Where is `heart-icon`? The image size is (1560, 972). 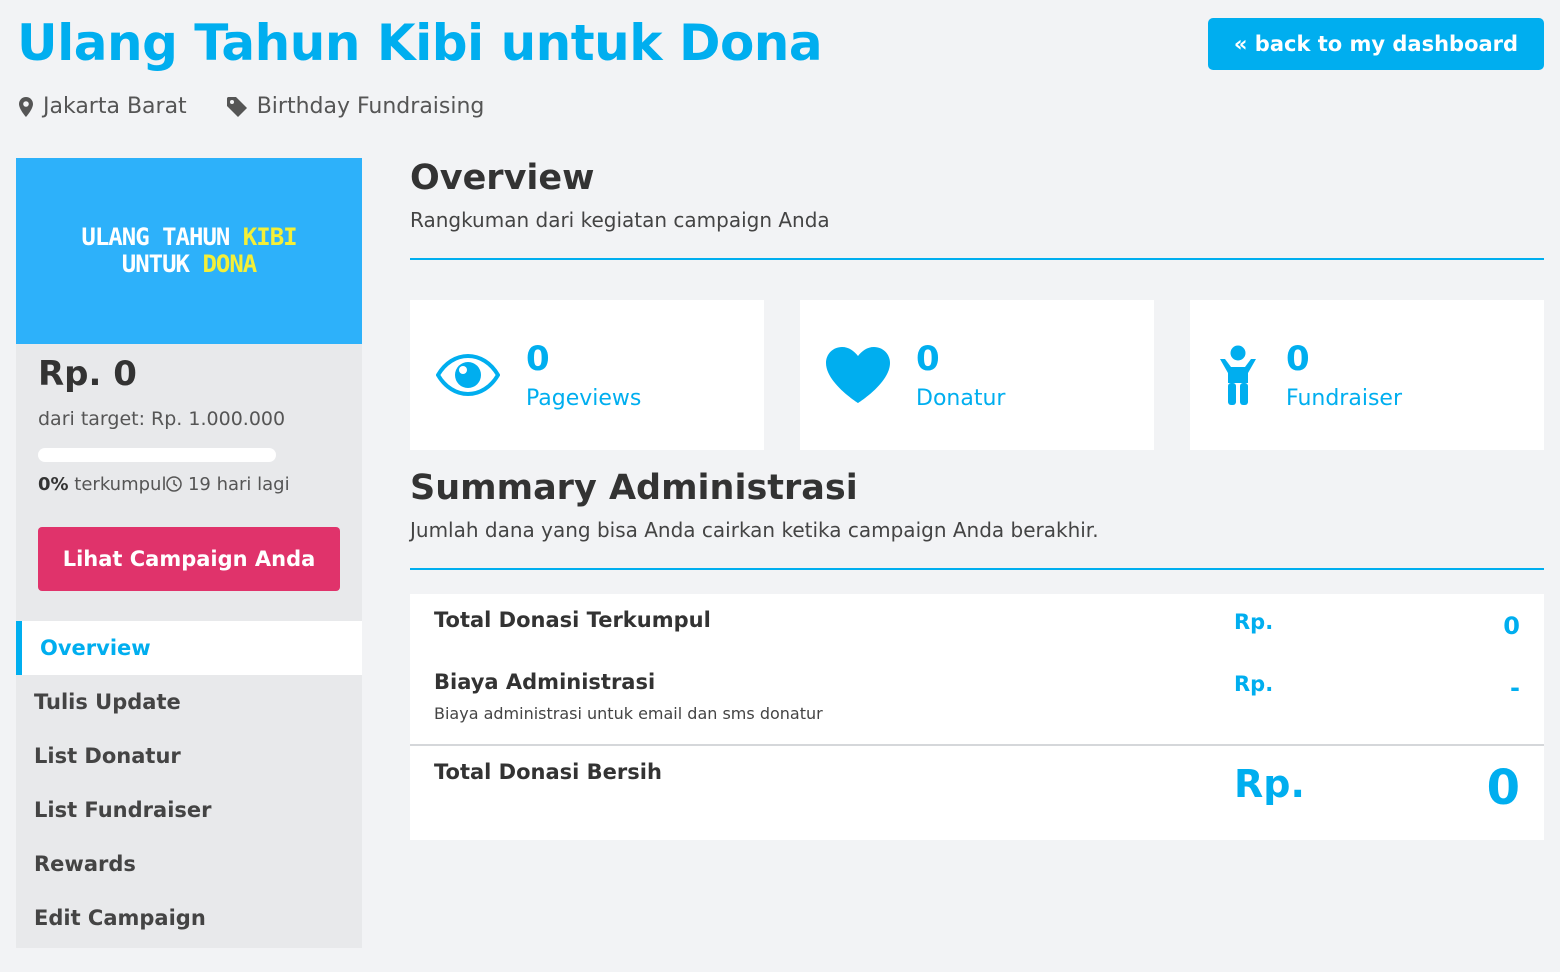 heart-icon is located at coordinates (858, 375).